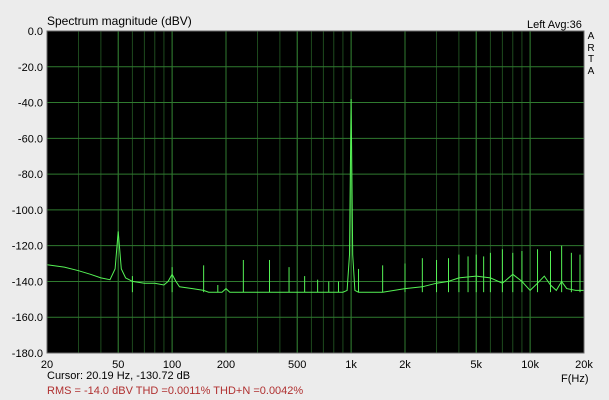  I want to click on x-axis-unit-label: F(Hz), so click(575, 379).